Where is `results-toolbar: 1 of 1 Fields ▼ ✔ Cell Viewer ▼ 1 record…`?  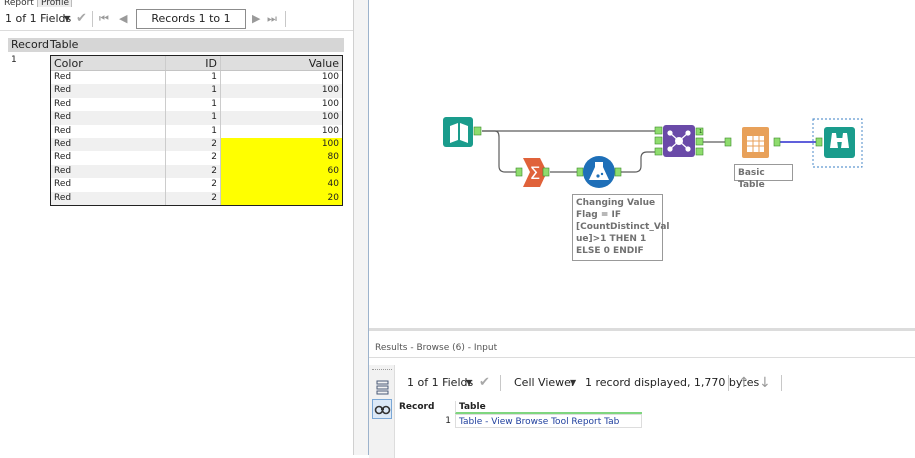 results-toolbar: 1 of 1 Fields ▼ ✔ Cell Viewer ▼ 1 record… is located at coordinates (656, 383).